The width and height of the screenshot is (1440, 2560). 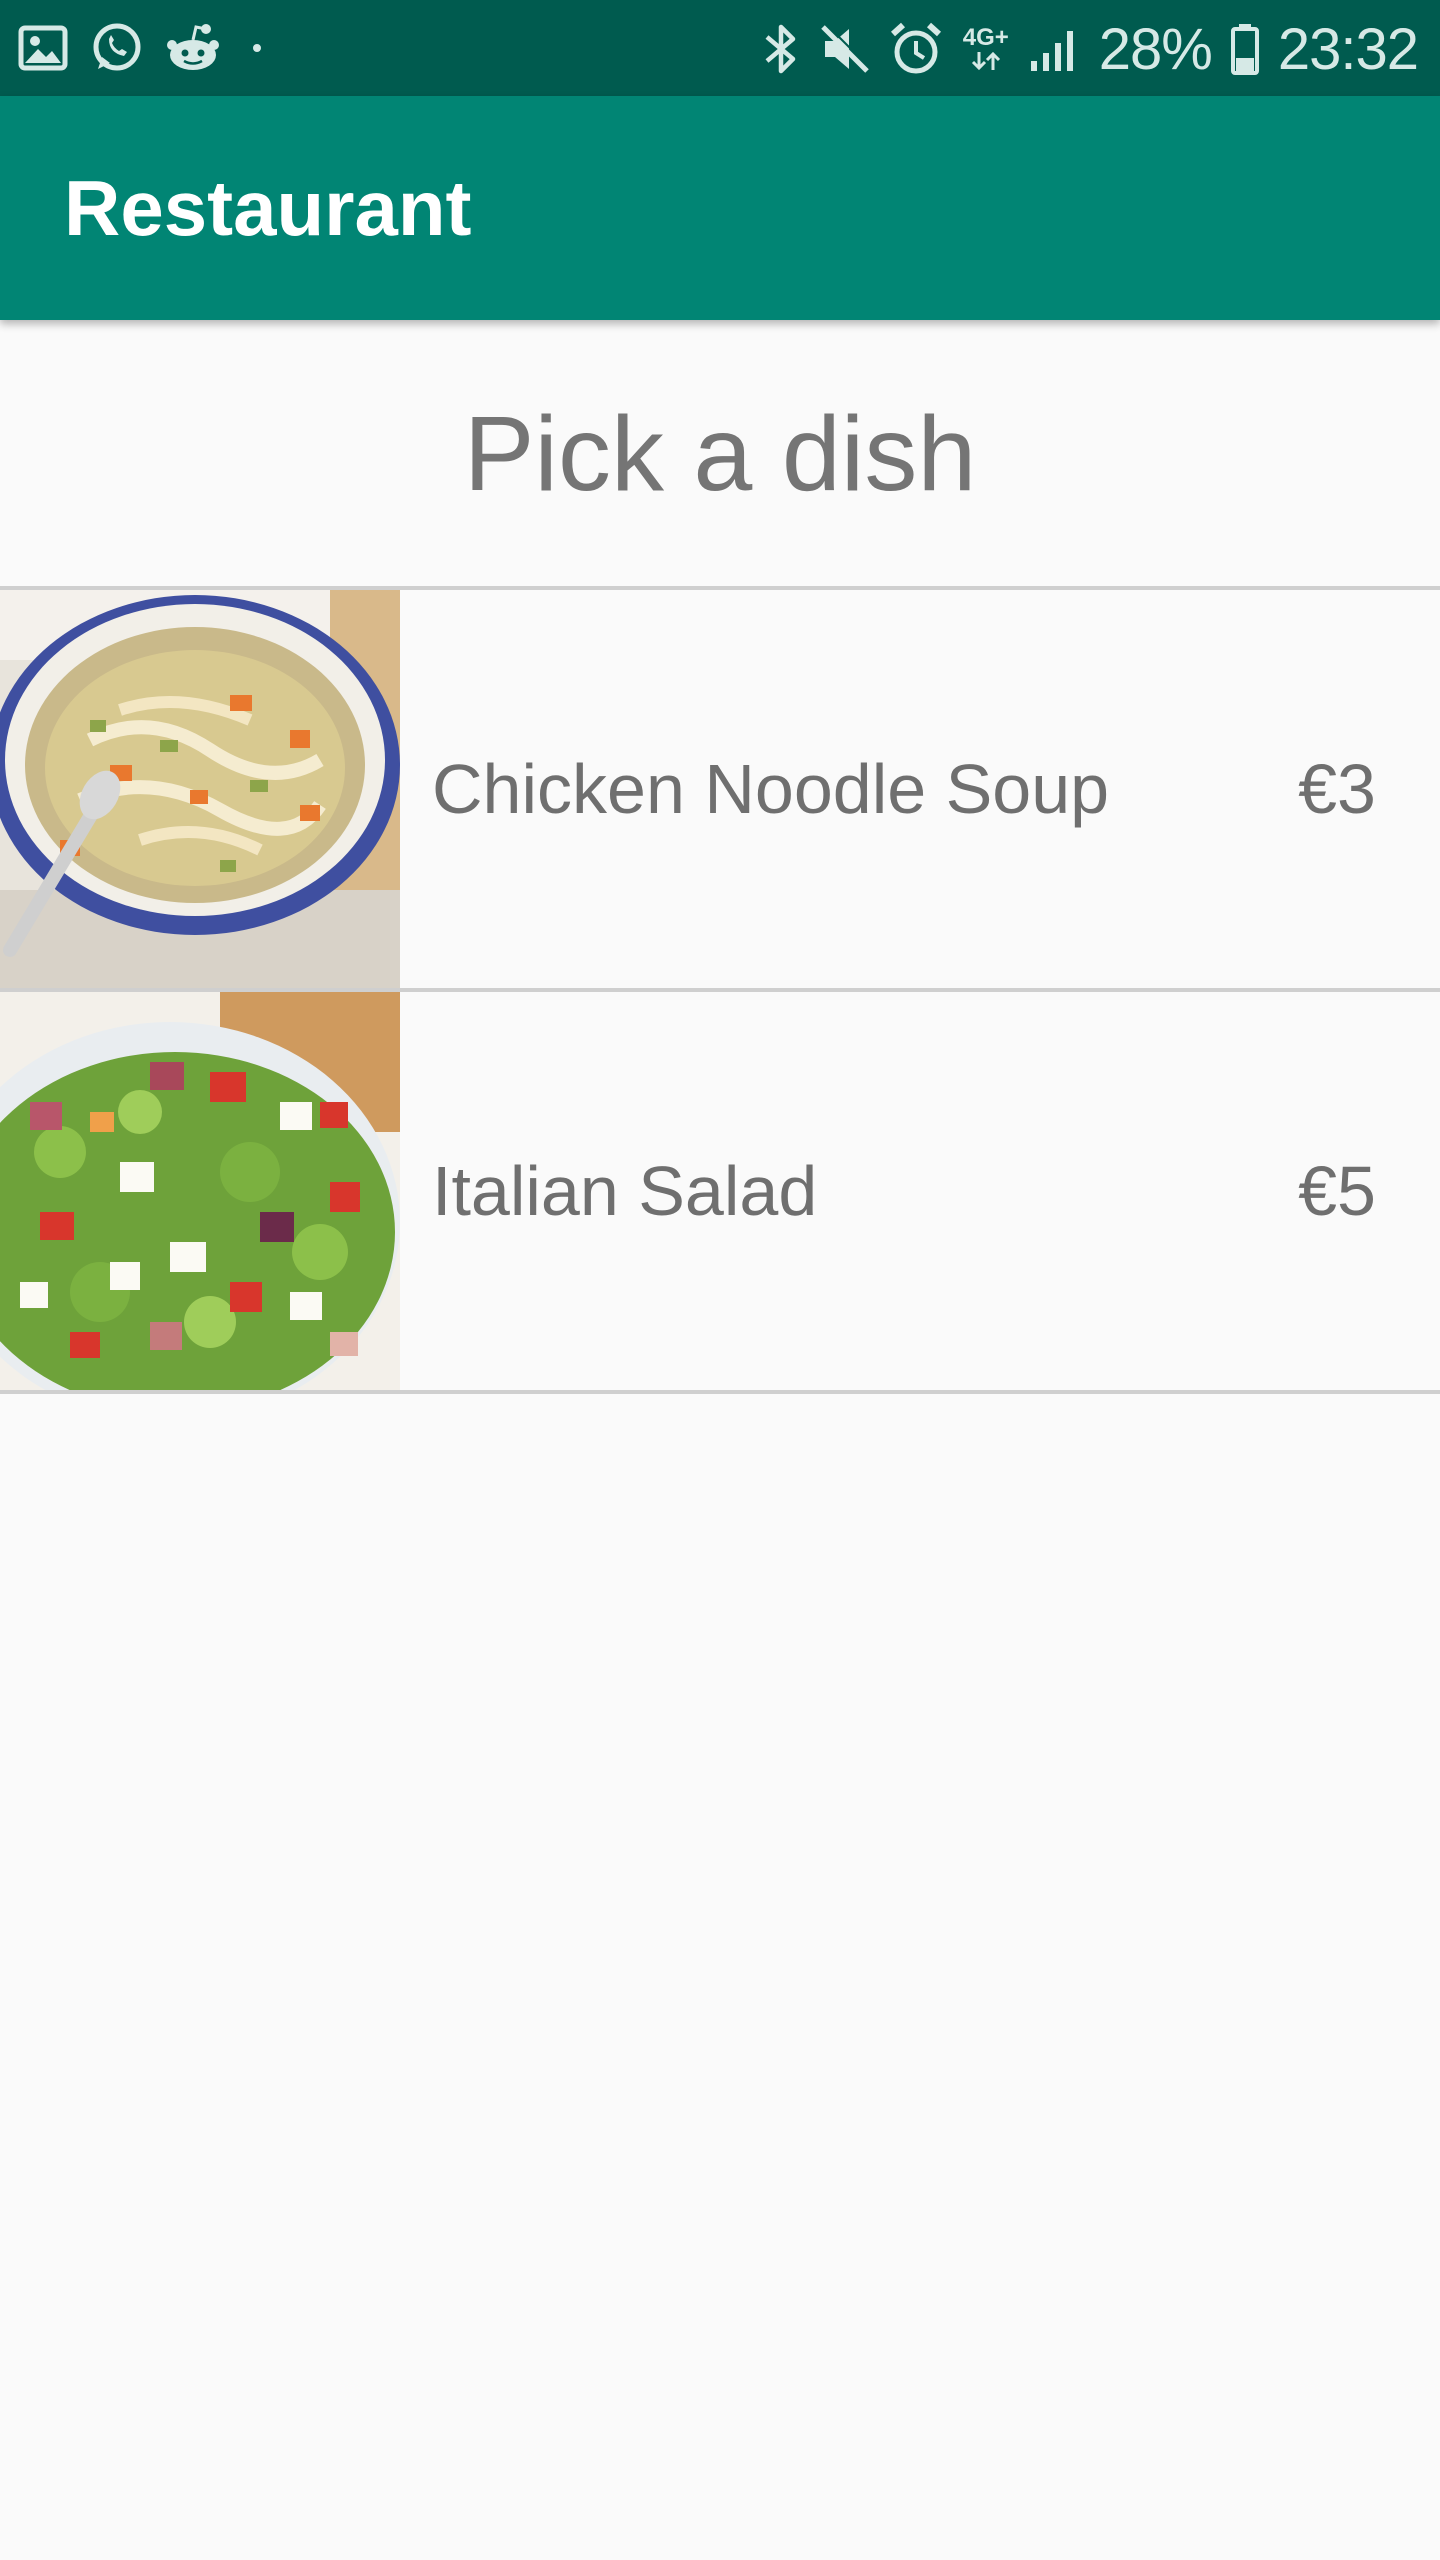 I want to click on dish-name: Chicken Noodle Soup, so click(x=771, y=789).